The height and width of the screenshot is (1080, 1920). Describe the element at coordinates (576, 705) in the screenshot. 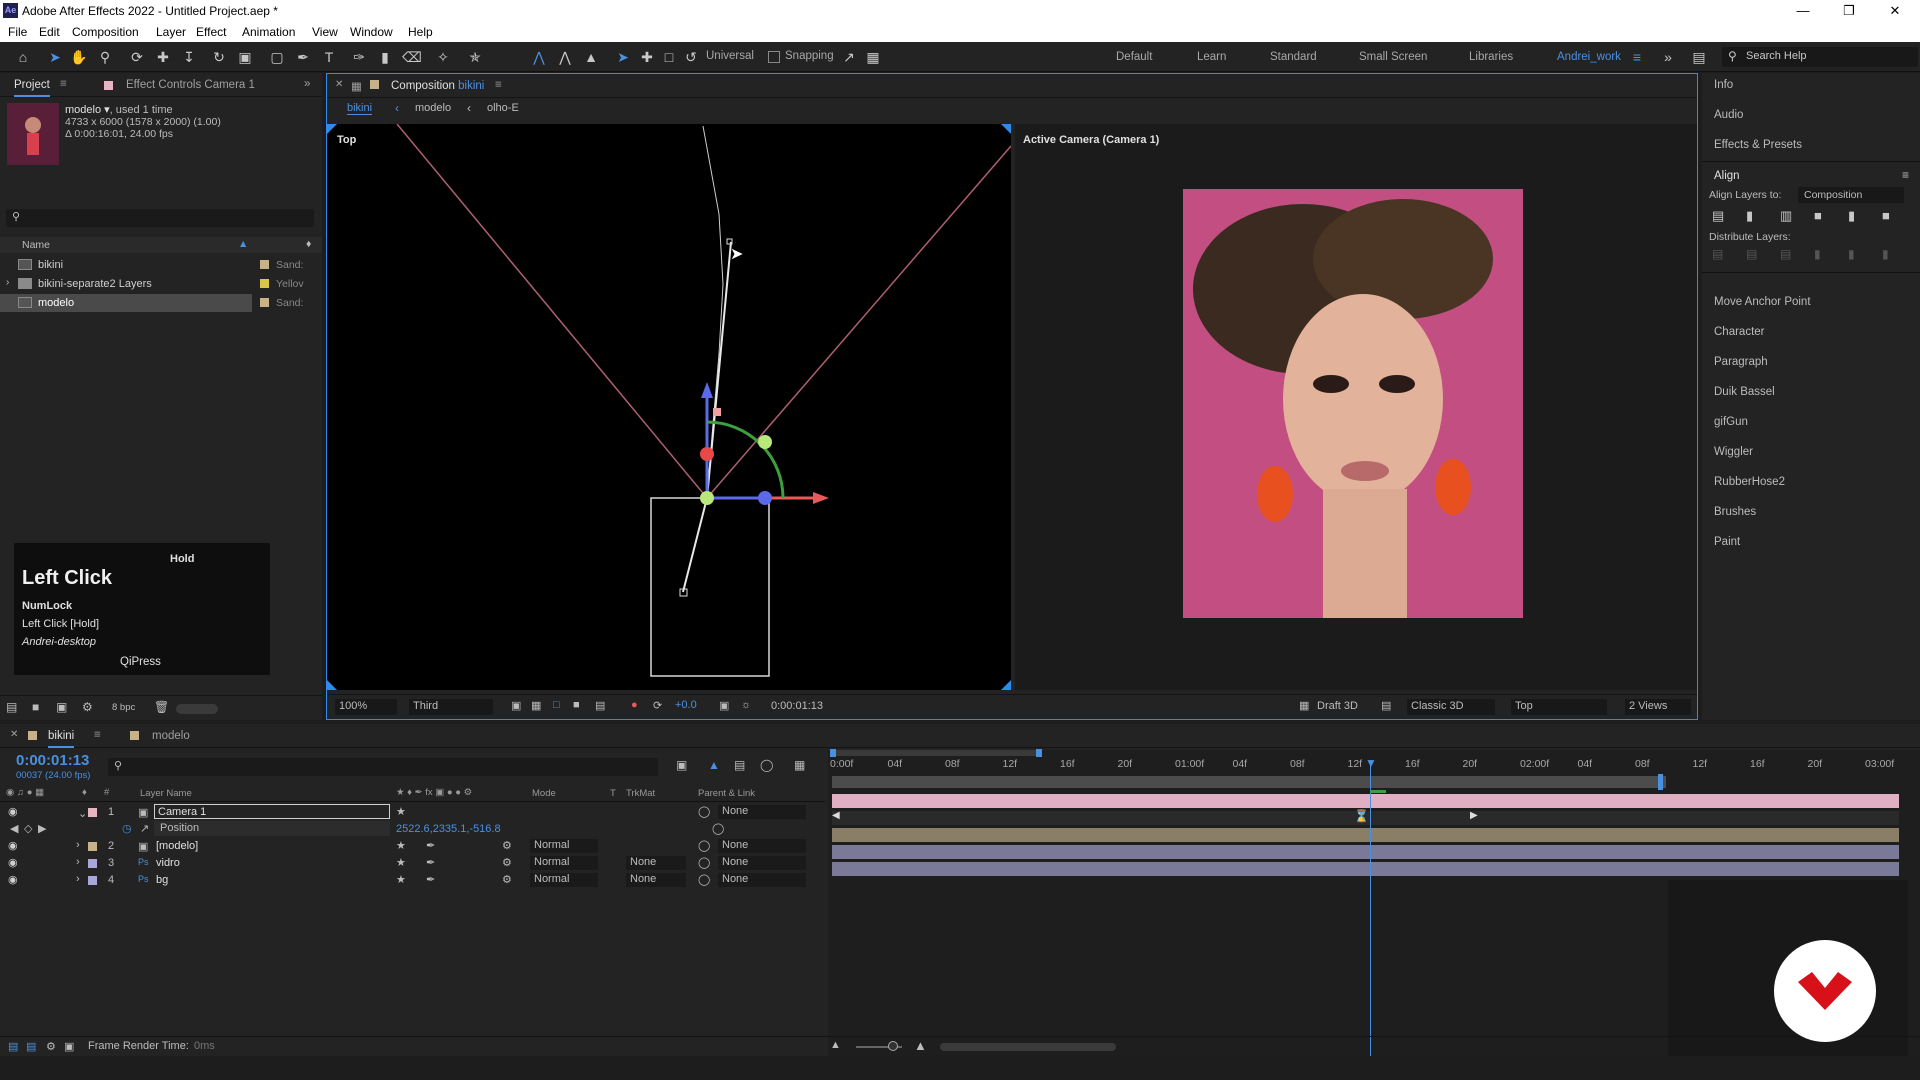

I see `region-of-interest-icon: ■` at that location.